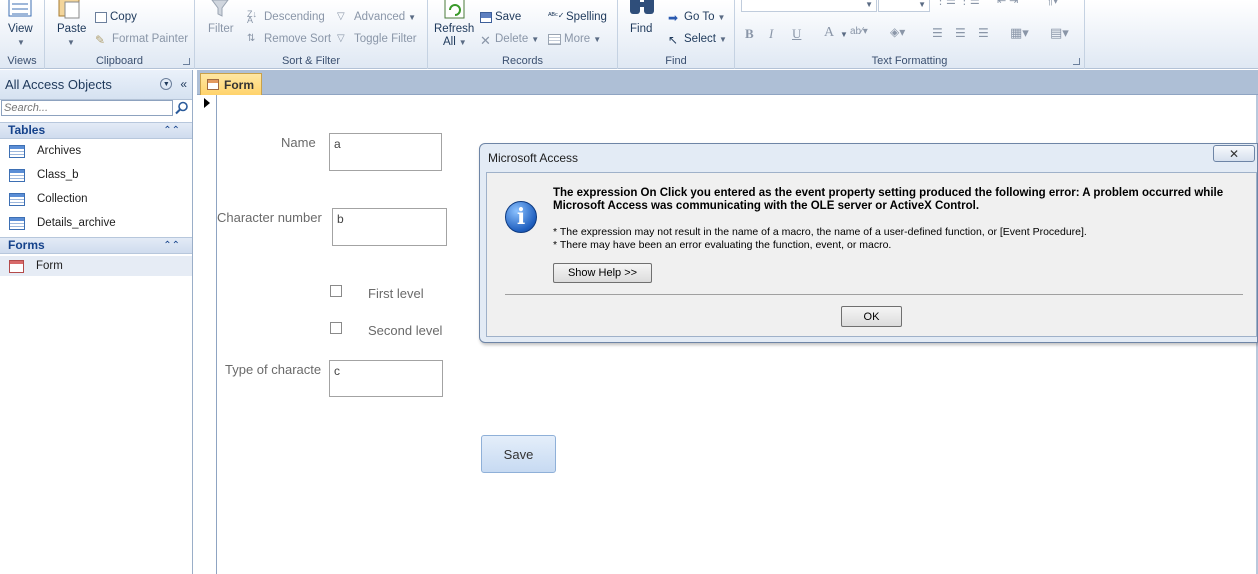  Describe the element at coordinates (1076, 61) in the screenshot. I see `text-formatting-dialog-launcher-icon` at that location.